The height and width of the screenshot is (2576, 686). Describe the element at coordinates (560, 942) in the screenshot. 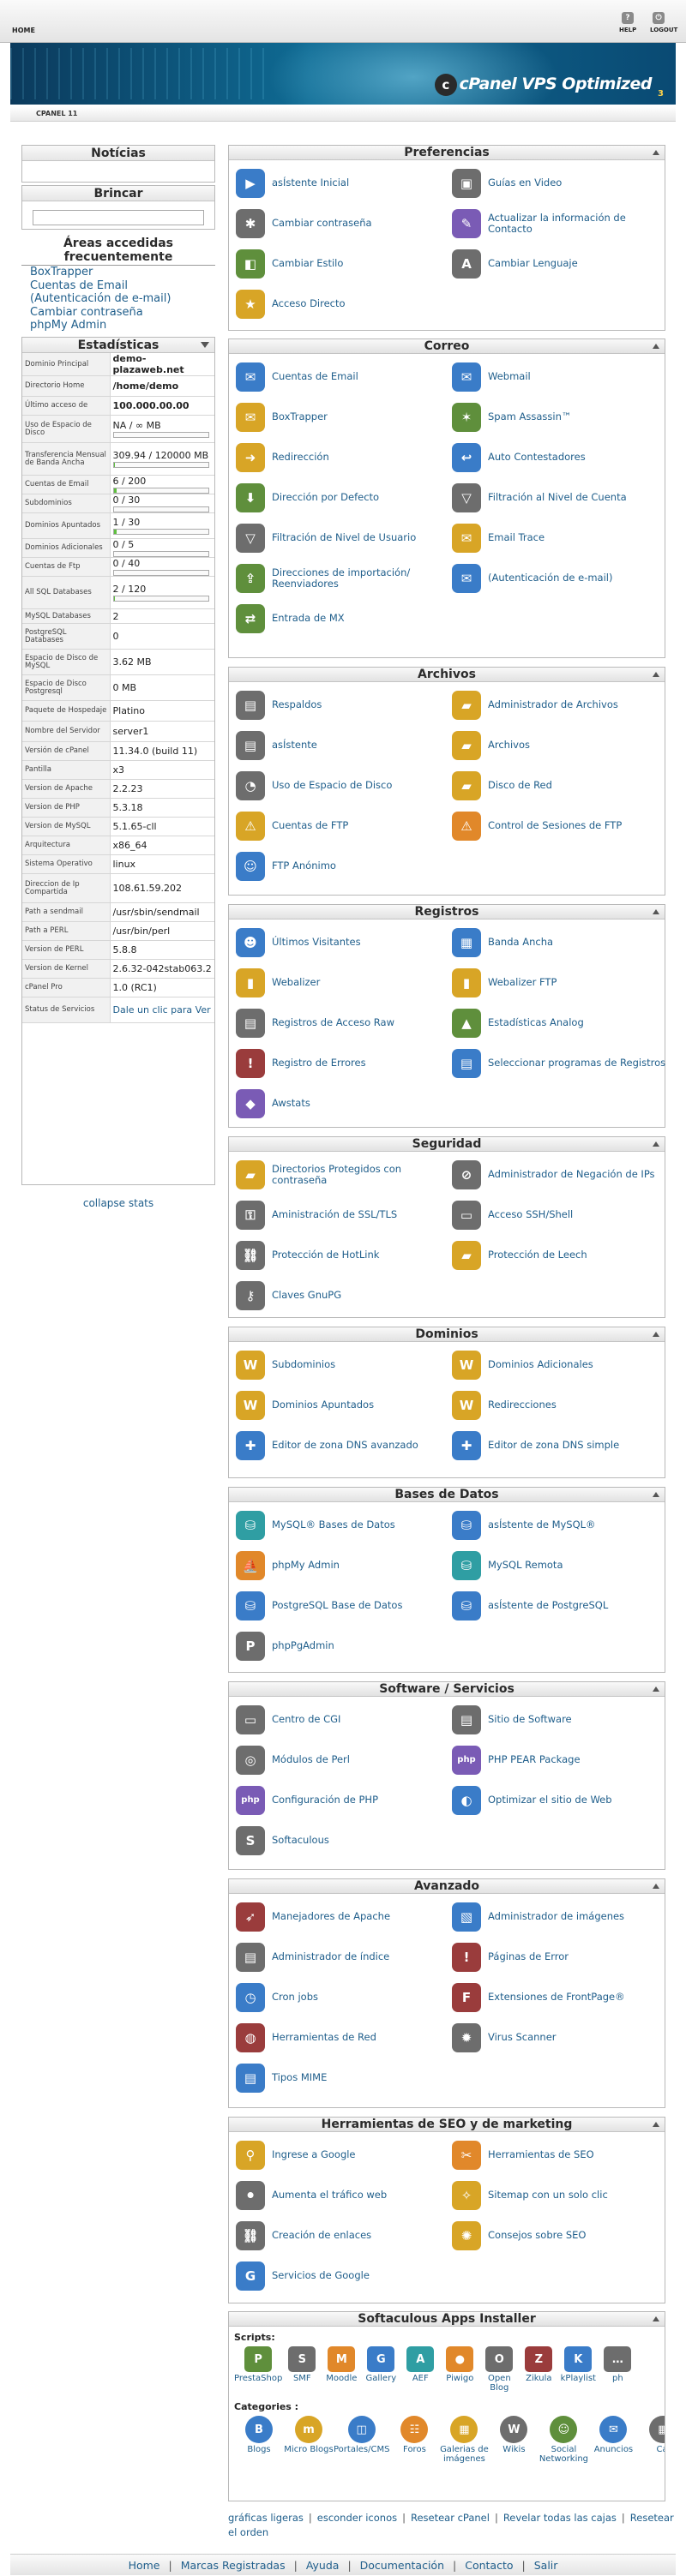

I see `panel-item: ▦Banda Ancha` at that location.